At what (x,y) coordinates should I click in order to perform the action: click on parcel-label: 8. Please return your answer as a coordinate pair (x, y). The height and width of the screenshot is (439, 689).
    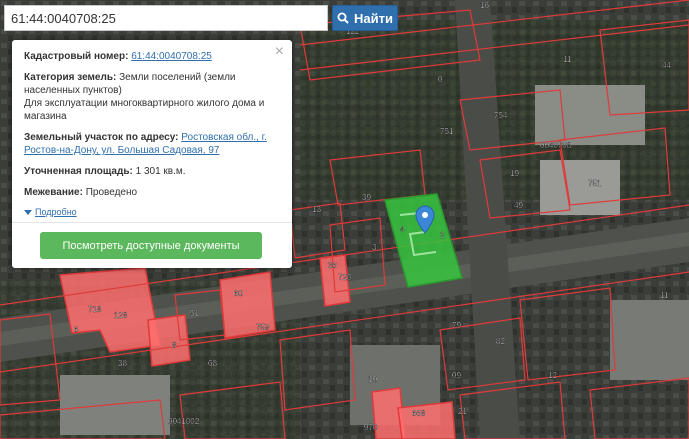
    Looking at the image, I should click on (174, 345).